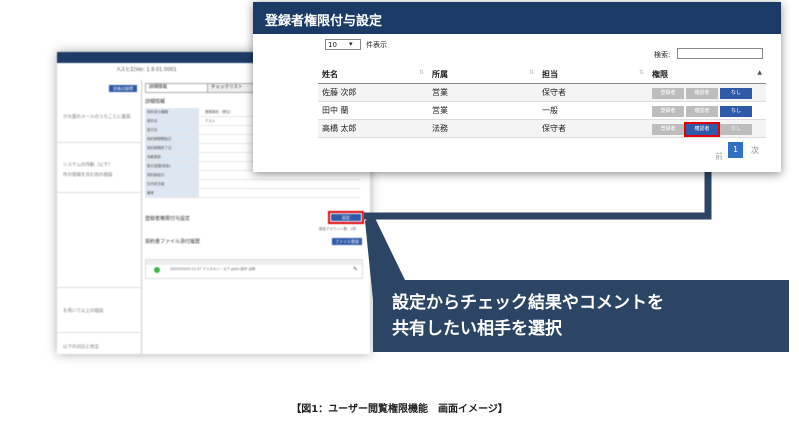 The image size is (799, 438). Describe the element at coordinates (373, 128) in the screenshot. I see `cell-name: 高橋 太郎` at that location.